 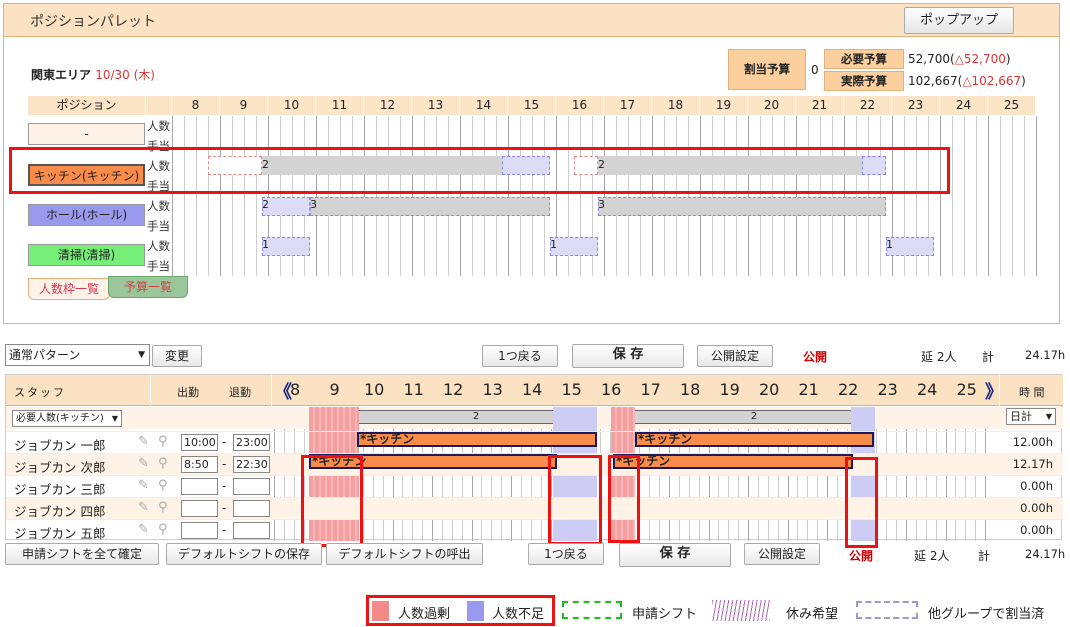 What do you see at coordinates (531, 20) in the screenshot?
I see `palette-header: ポジションパレット ポップアップ` at bounding box center [531, 20].